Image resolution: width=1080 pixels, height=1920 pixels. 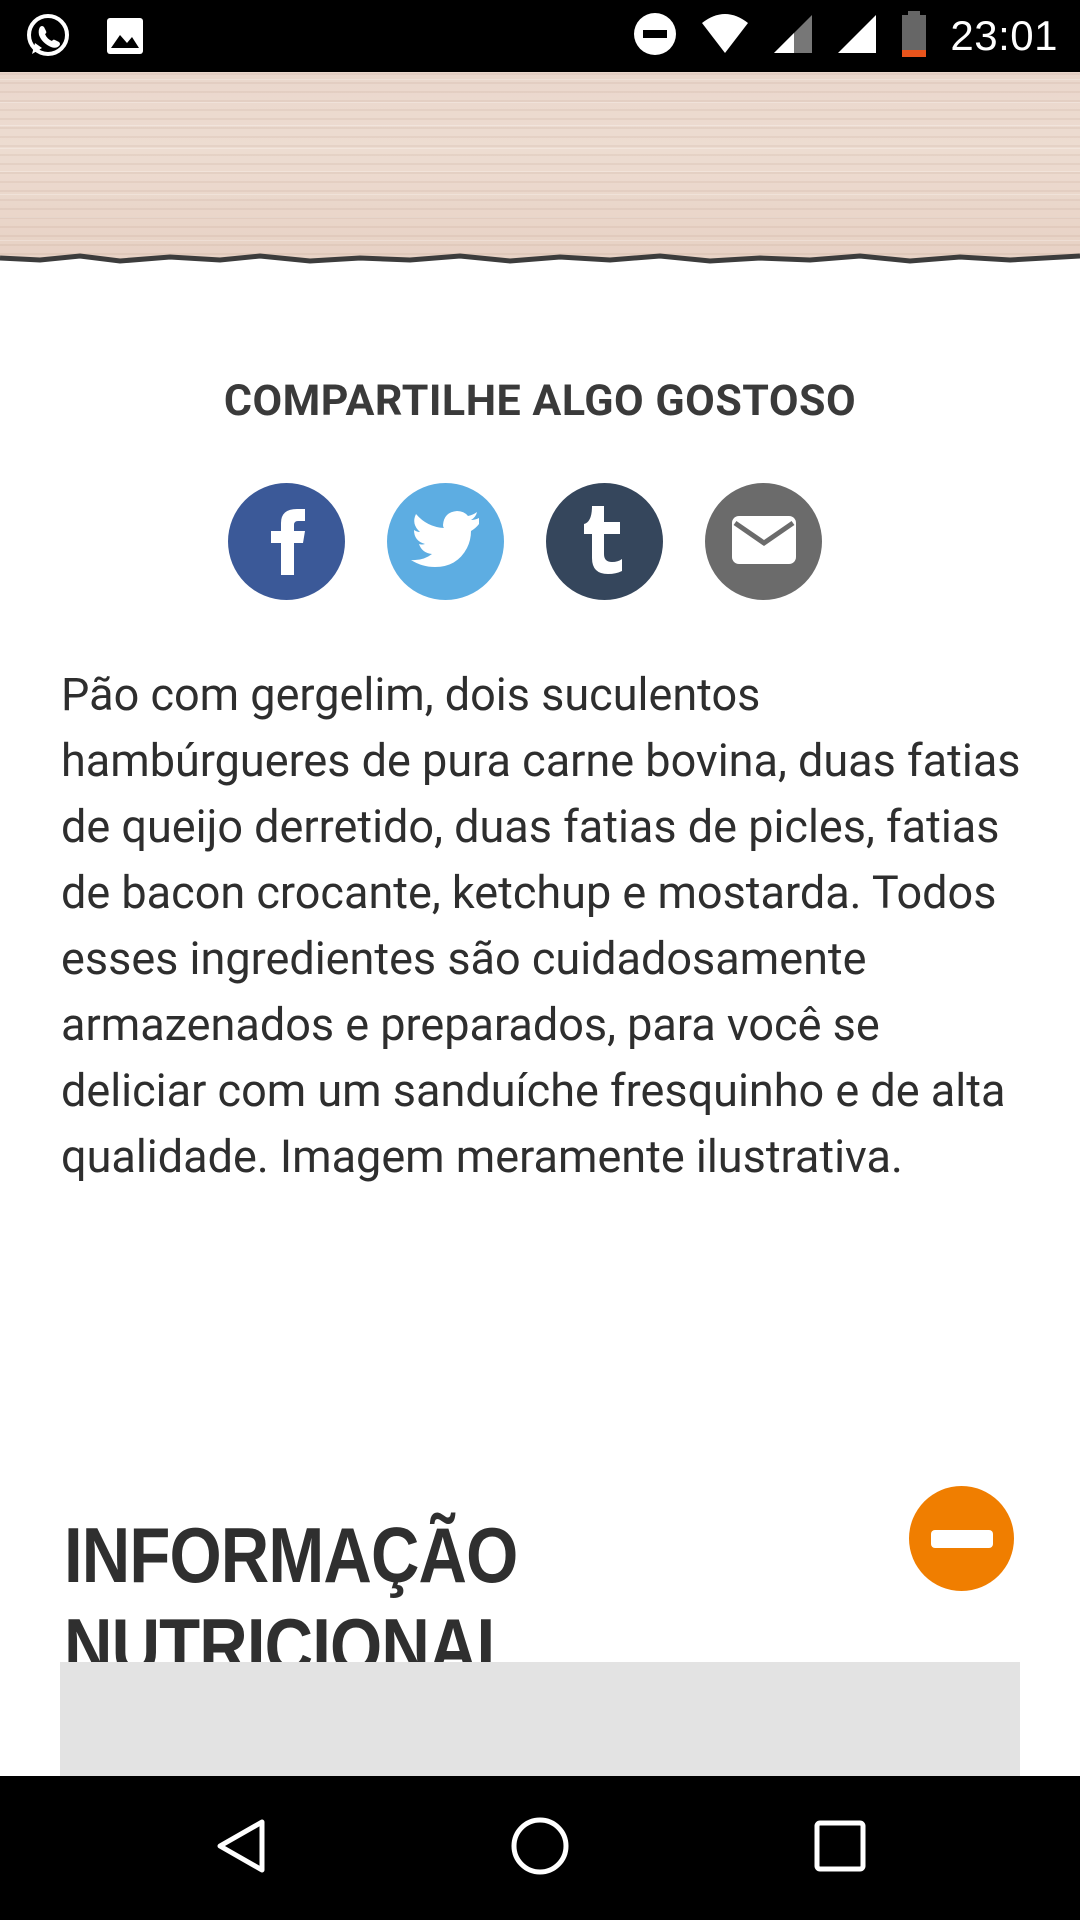 What do you see at coordinates (525, 541) in the screenshot?
I see `share-buttons` at bounding box center [525, 541].